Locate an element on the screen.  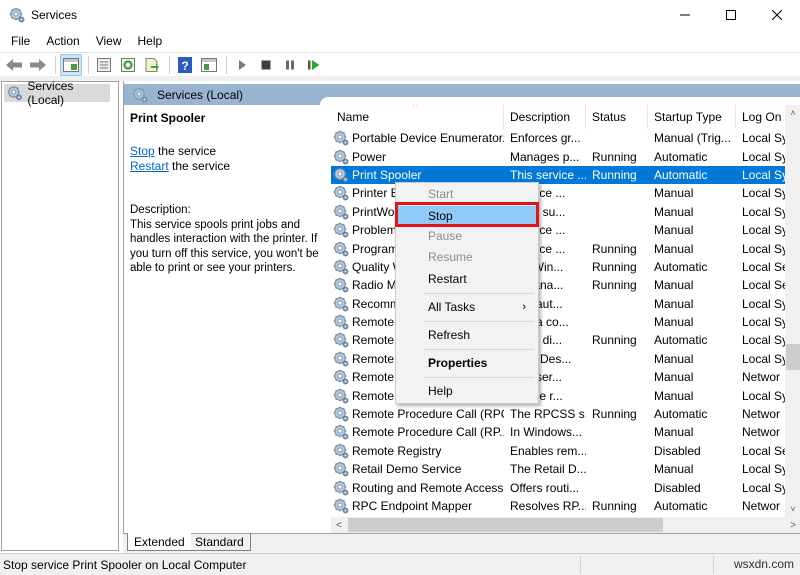
service-log-on: Local Se is located at coordinates (763, 450).